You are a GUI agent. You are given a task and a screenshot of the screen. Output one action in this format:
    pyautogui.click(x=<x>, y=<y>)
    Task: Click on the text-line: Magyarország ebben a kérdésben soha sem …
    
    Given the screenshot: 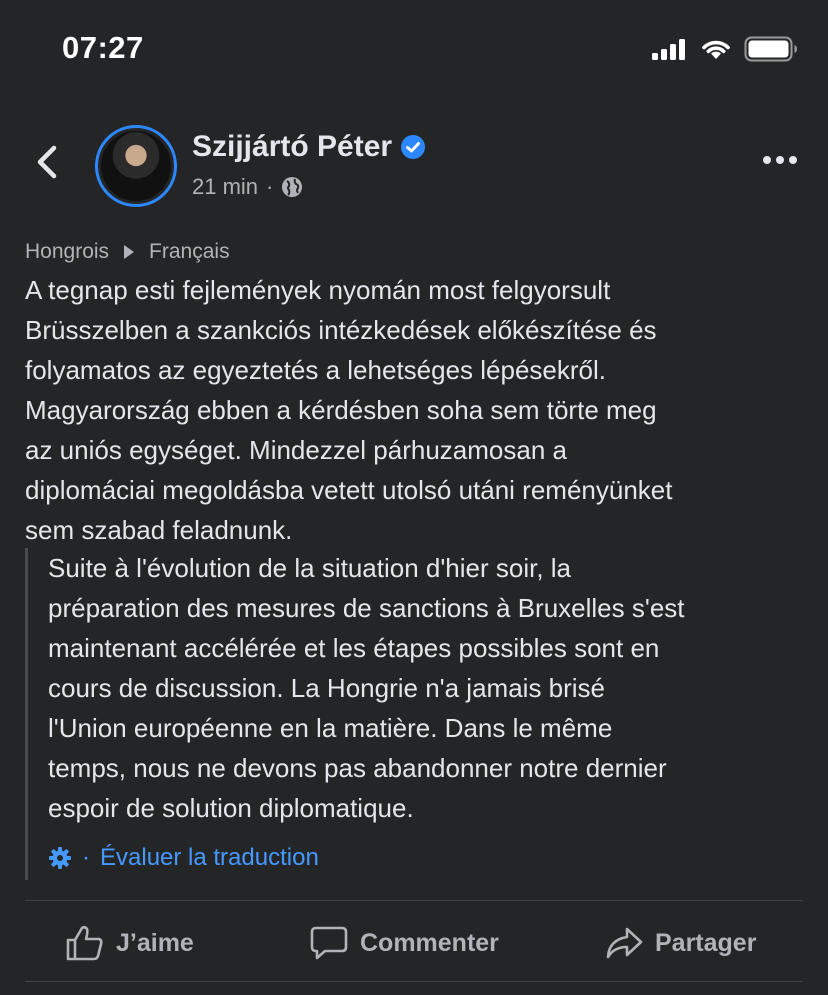 What is the action you would take?
    pyautogui.click(x=341, y=410)
    